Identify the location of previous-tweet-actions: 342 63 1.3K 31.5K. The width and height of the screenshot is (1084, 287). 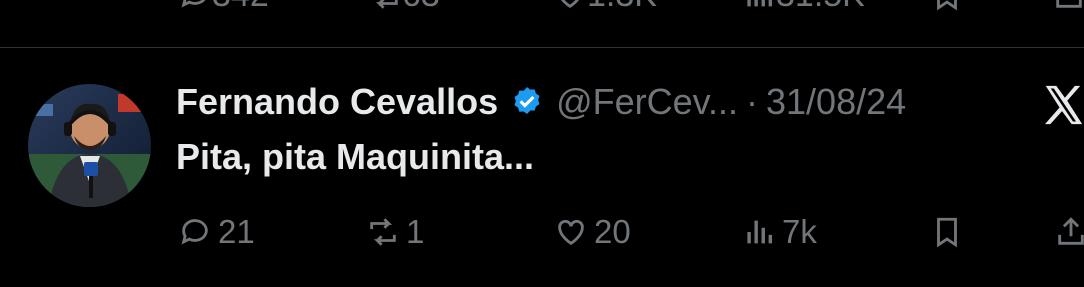
(542, 7).